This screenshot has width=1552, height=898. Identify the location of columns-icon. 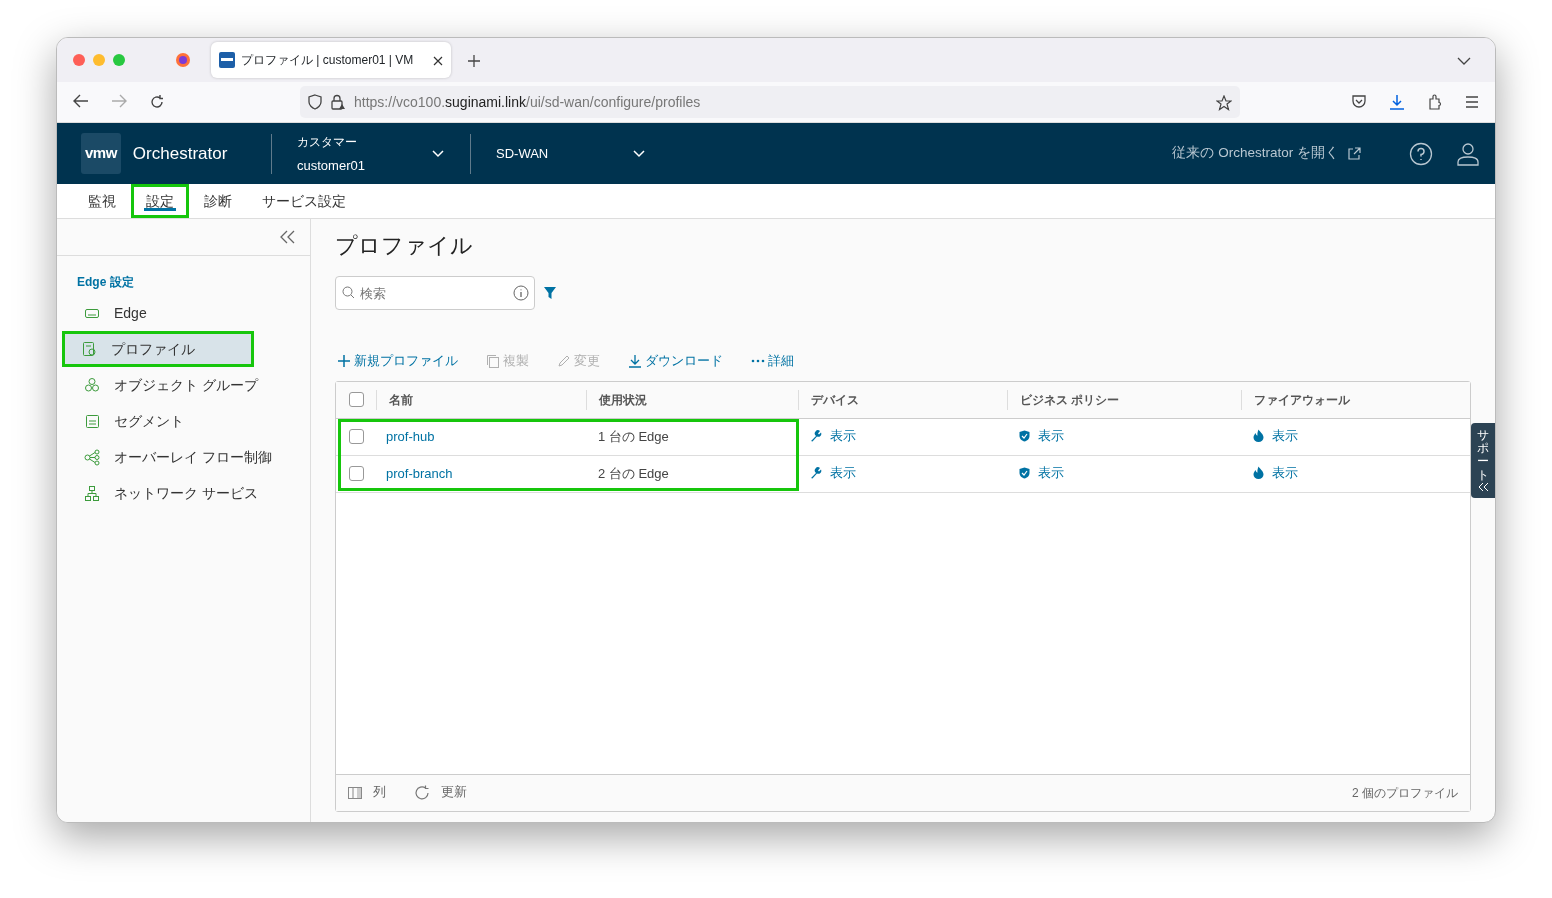
(355, 792).